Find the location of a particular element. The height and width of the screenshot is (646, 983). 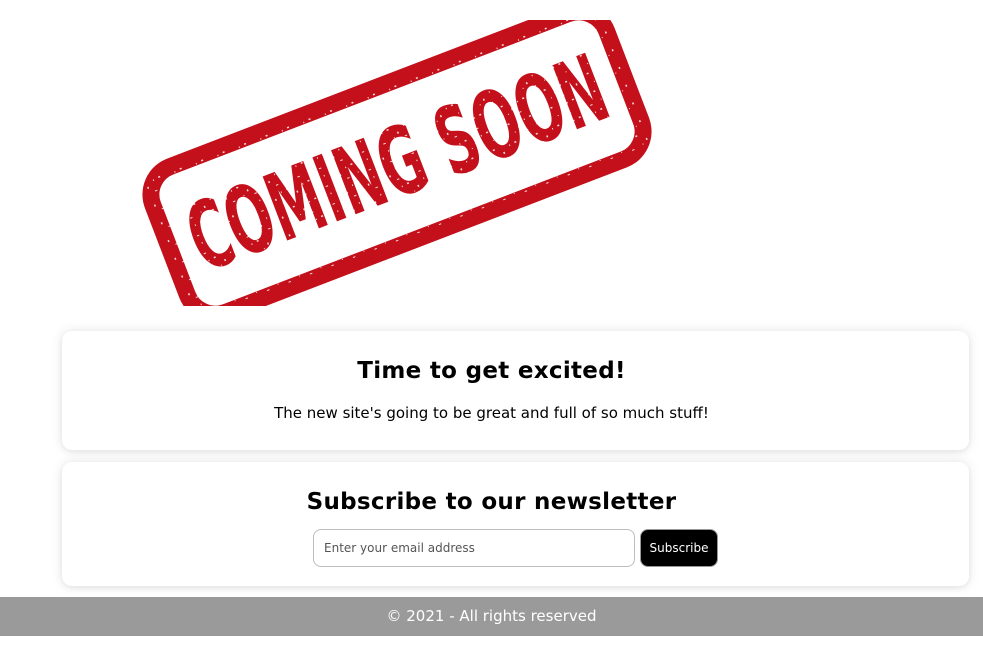

footer: © 2021 - All rights reserved is located at coordinates (491, 616).